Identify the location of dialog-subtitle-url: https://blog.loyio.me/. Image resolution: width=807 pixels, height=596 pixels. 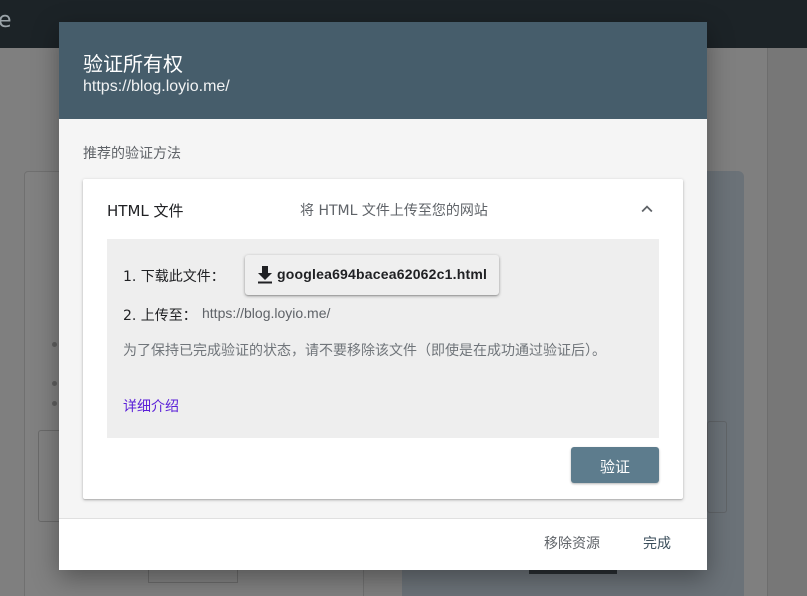
(156, 86).